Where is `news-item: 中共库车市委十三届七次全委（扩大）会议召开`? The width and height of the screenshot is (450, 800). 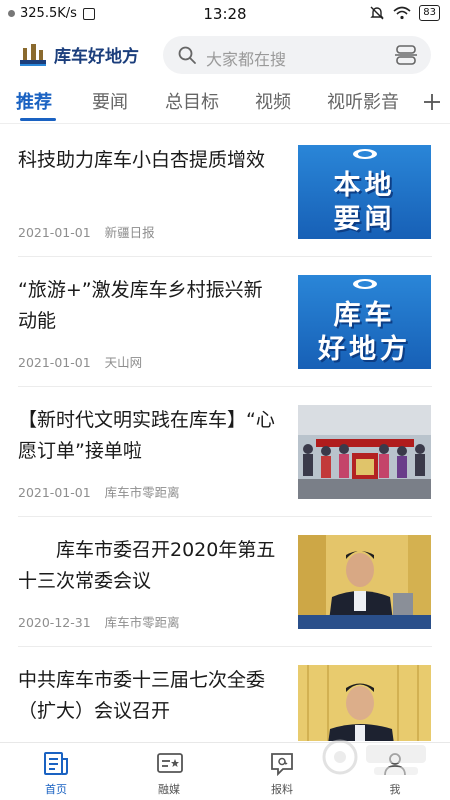
news-item: 中共库车市委十三届七次全委（扩大）会议召开 is located at coordinates (225, 703).